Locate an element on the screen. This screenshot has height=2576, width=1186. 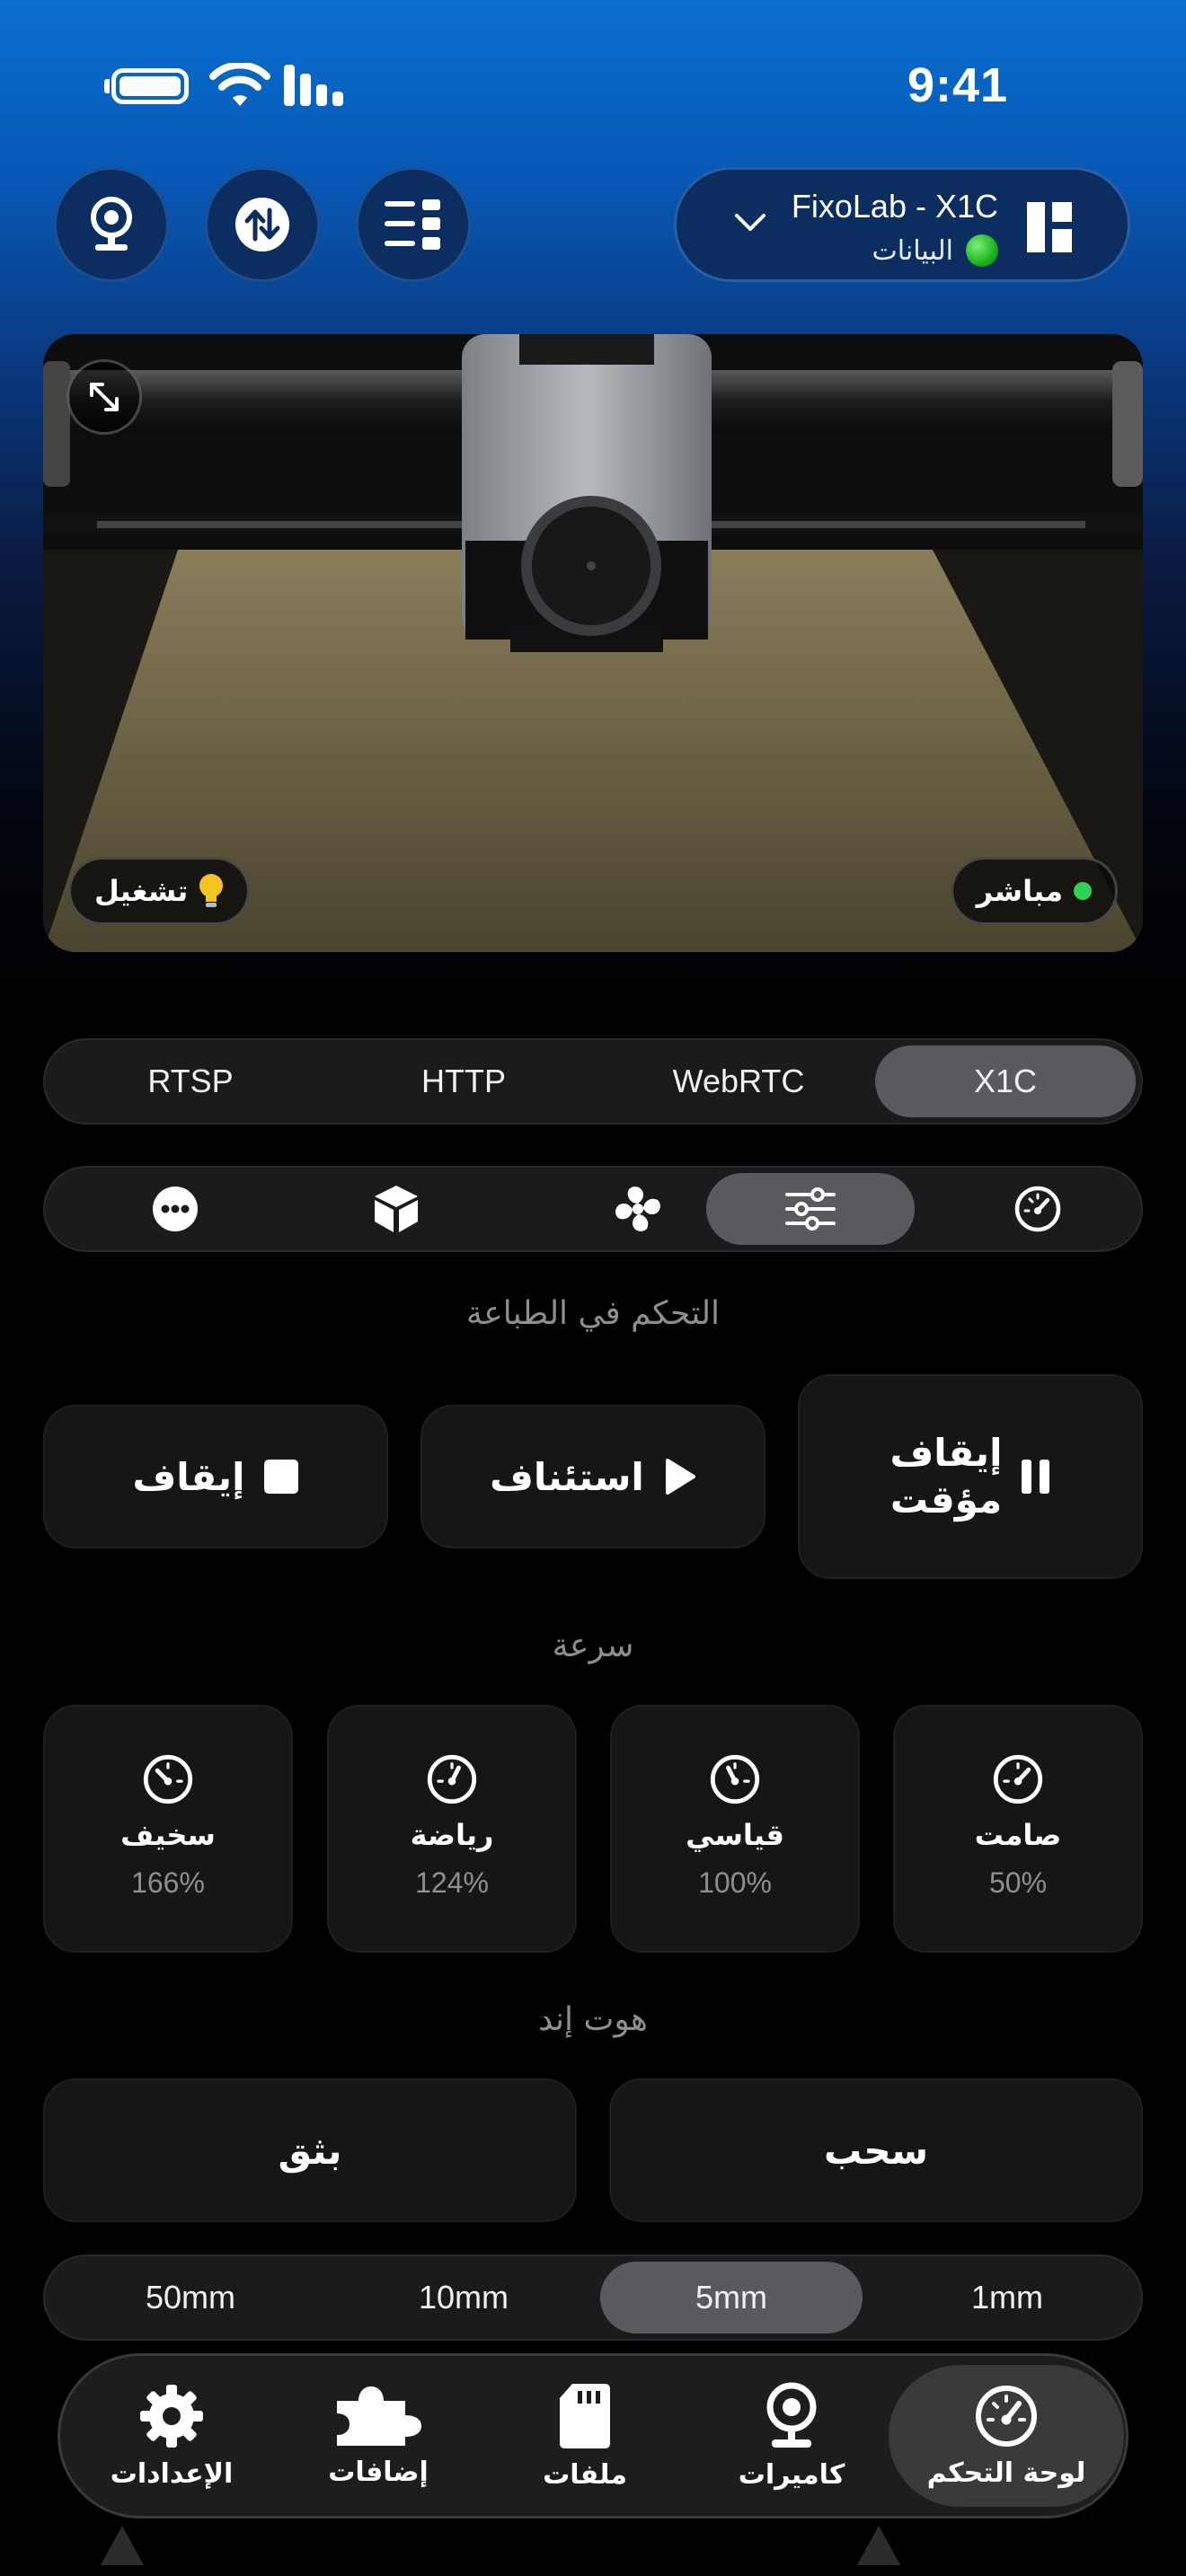
tab-bar-settings: الإعدادات is located at coordinates (171, 2436).